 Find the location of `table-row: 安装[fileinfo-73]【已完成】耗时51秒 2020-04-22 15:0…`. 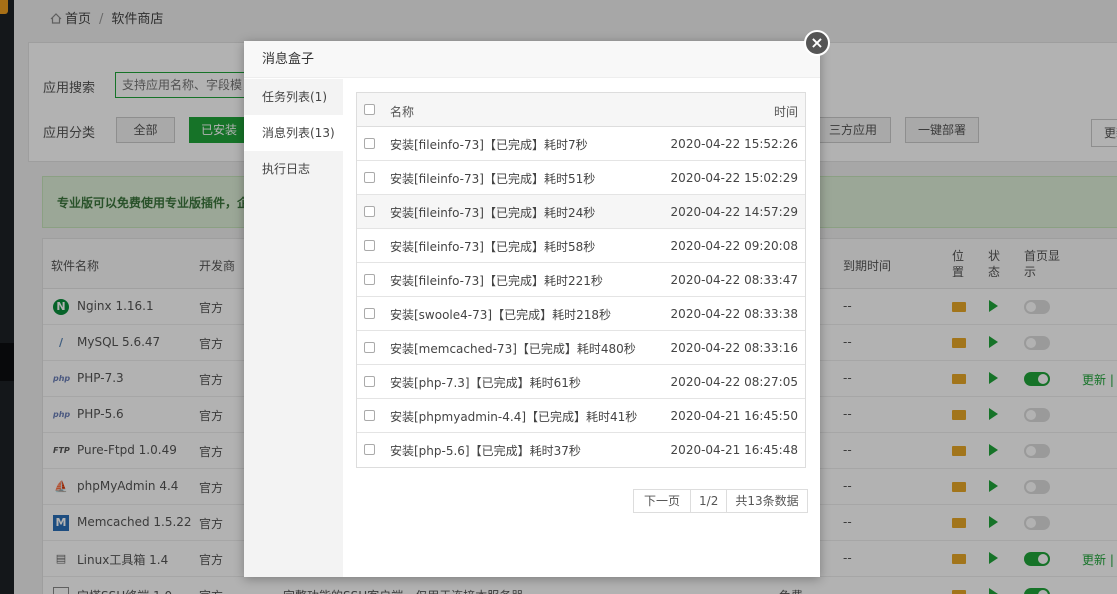

table-row: 安装[fileinfo-73]【已完成】耗时51秒 2020-04-22 15:0… is located at coordinates (581, 178).